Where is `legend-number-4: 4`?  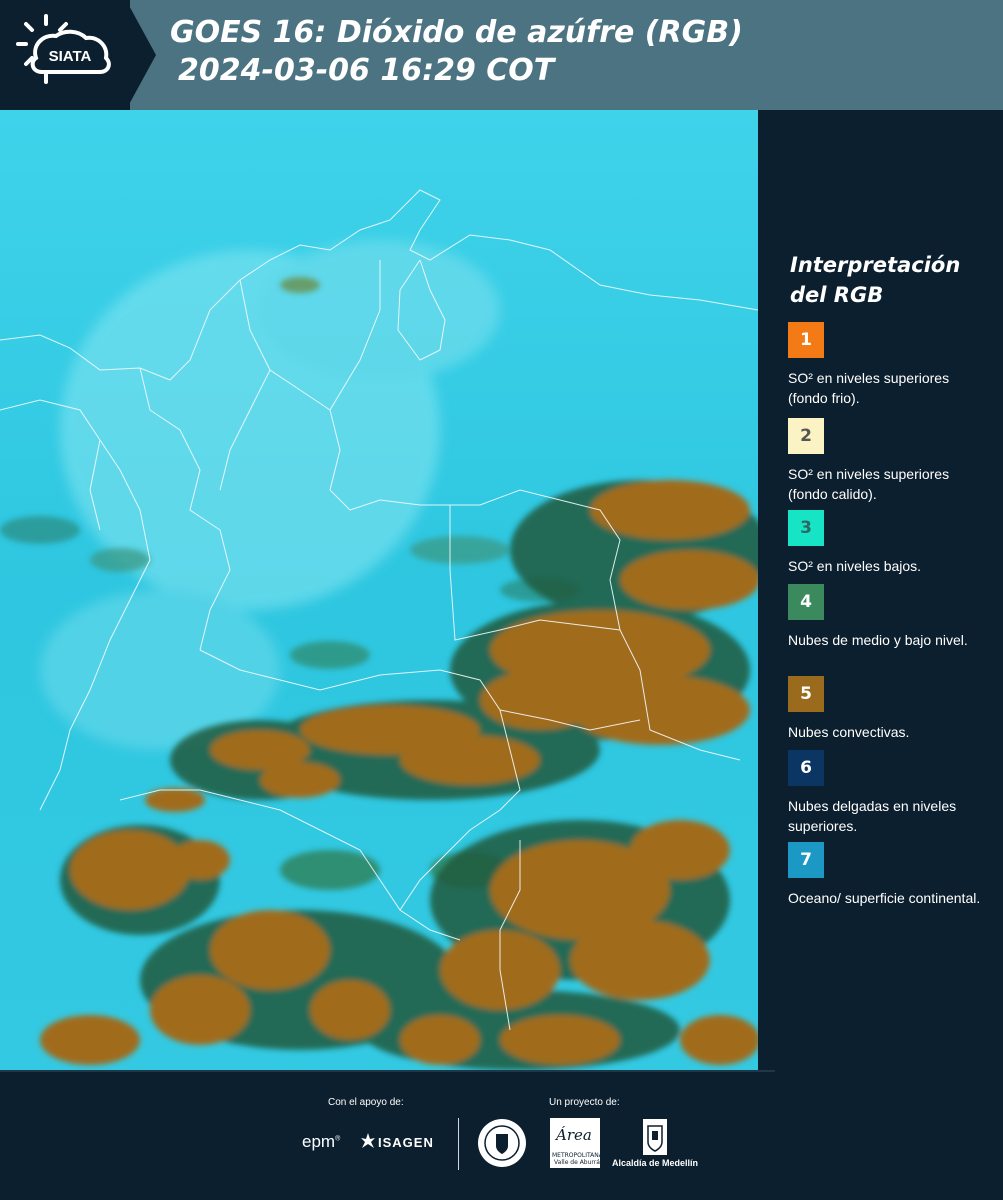
legend-number-4: 4 is located at coordinates (806, 602).